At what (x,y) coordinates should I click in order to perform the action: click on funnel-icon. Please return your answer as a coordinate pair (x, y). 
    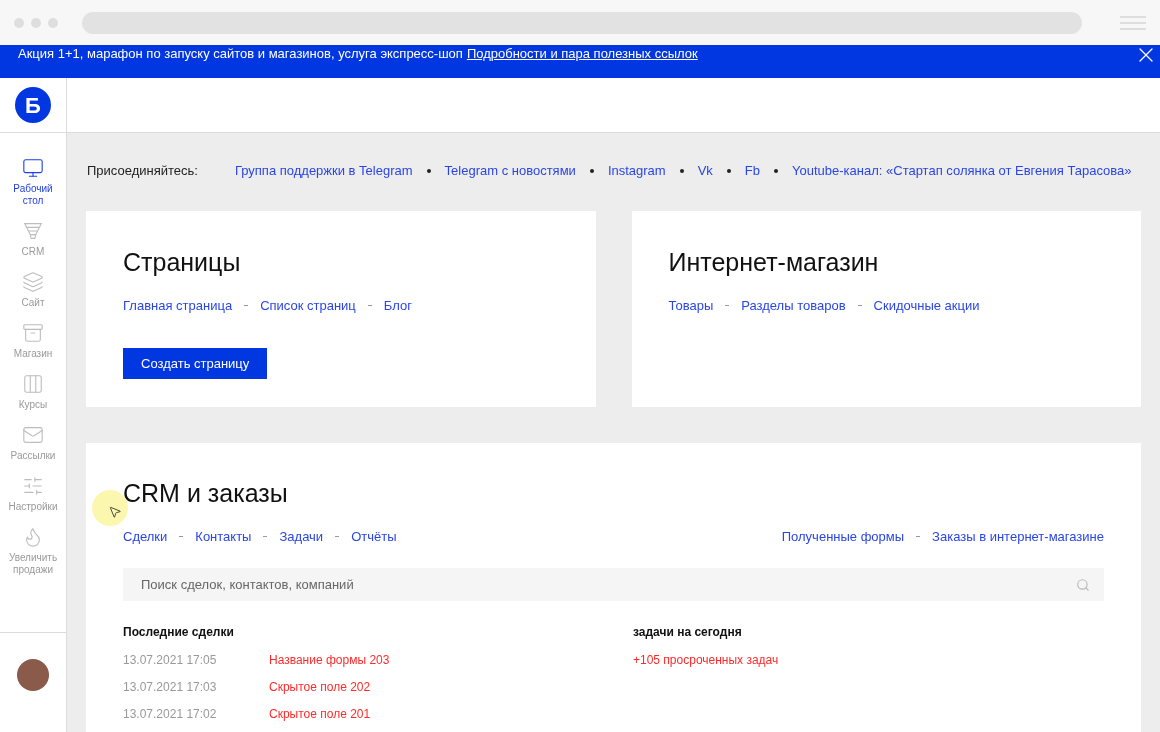
    Looking at the image, I should click on (33, 231).